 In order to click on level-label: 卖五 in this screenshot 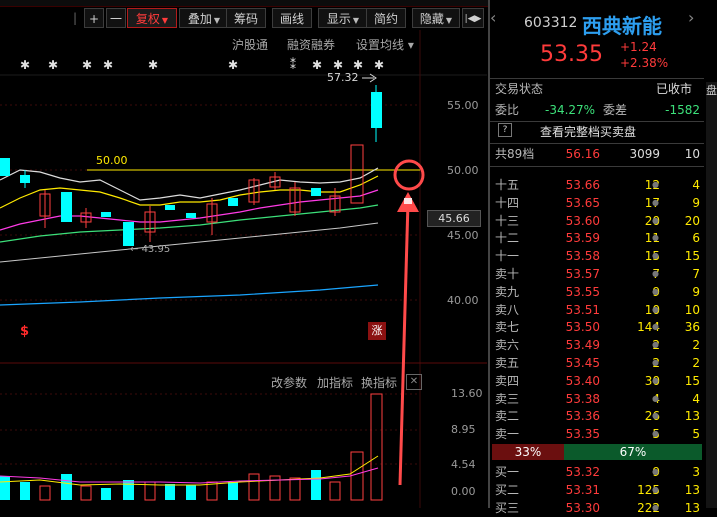, I will do `click(507, 363)`.